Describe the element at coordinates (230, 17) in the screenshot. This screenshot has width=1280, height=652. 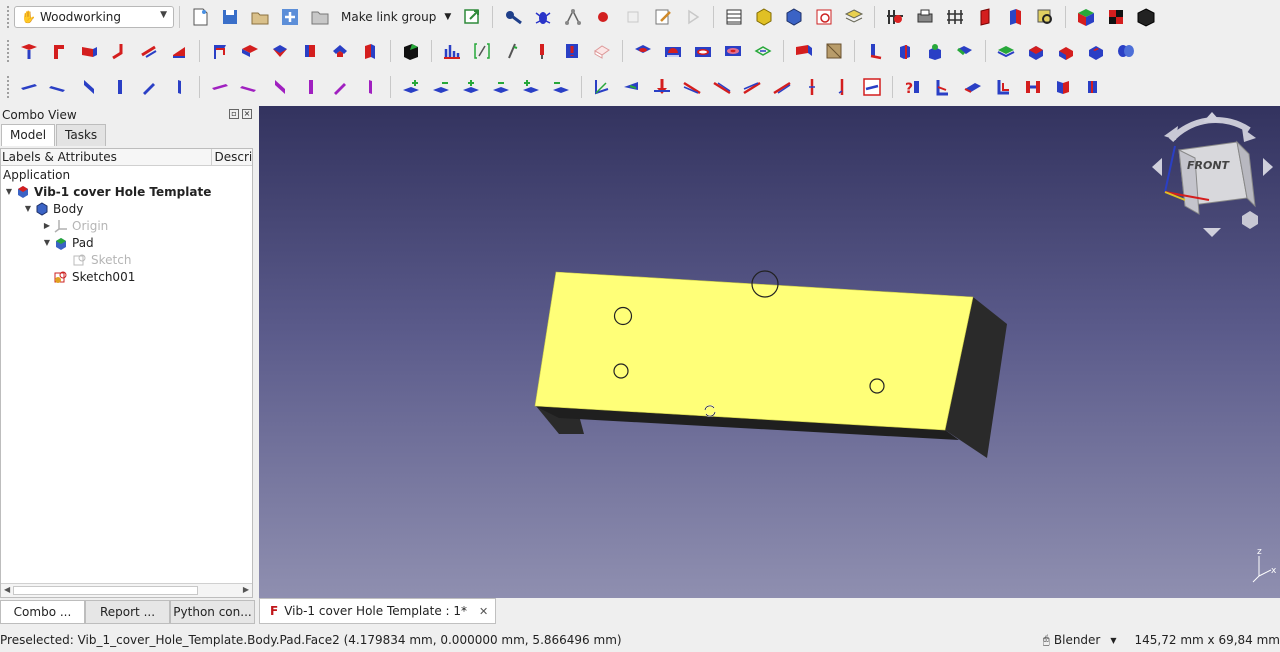
I see `save-button` at that location.